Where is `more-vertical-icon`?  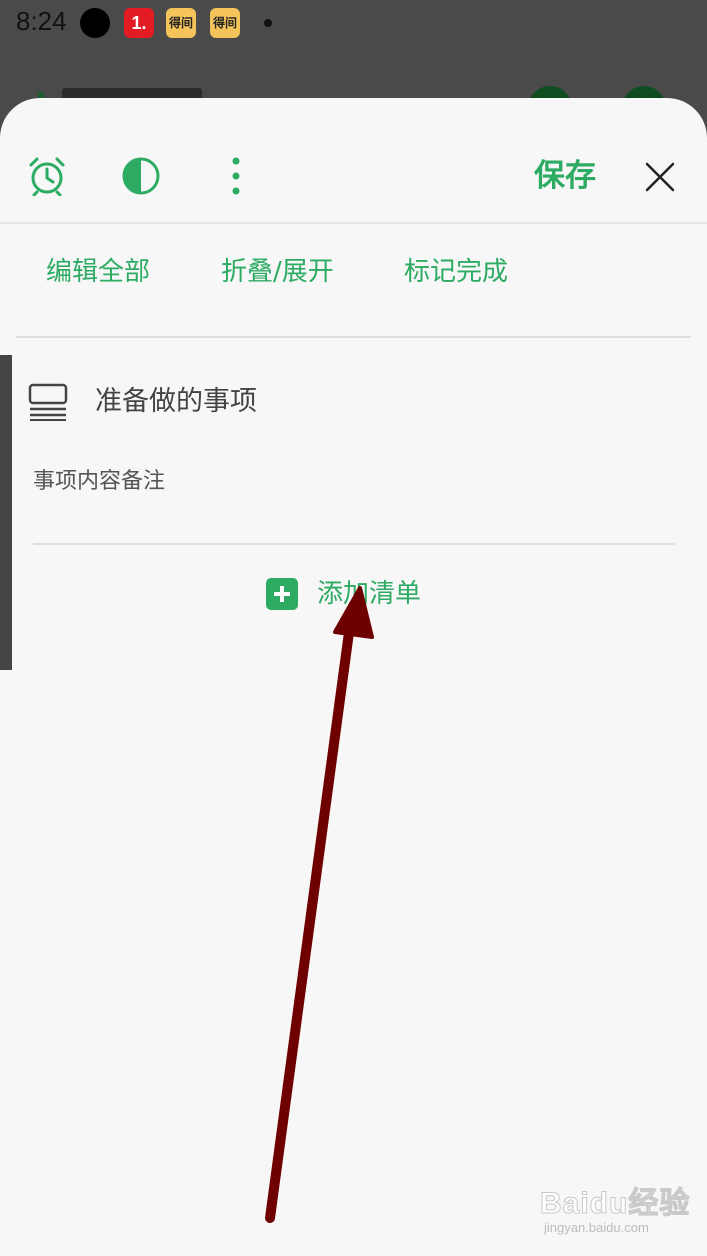 more-vertical-icon is located at coordinates (236, 176).